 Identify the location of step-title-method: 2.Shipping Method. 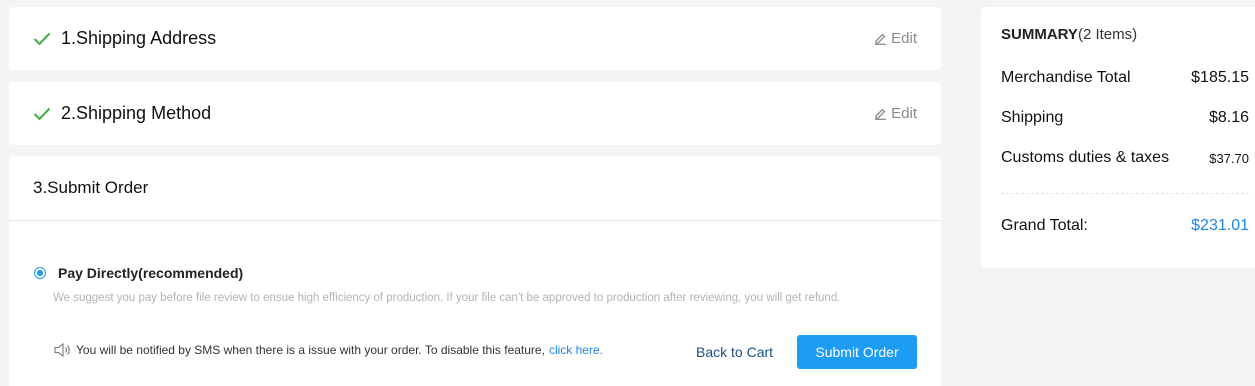
(136, 113).